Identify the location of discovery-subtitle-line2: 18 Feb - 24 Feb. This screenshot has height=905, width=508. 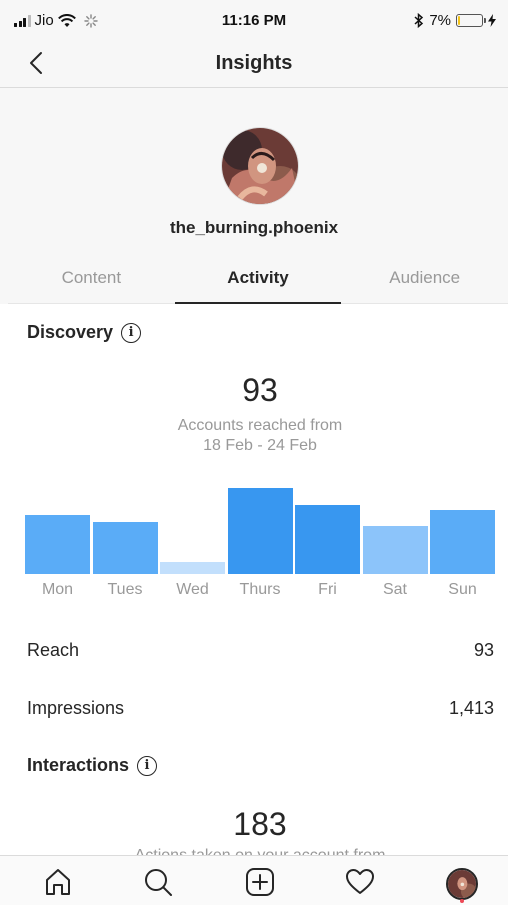
(260, 445).